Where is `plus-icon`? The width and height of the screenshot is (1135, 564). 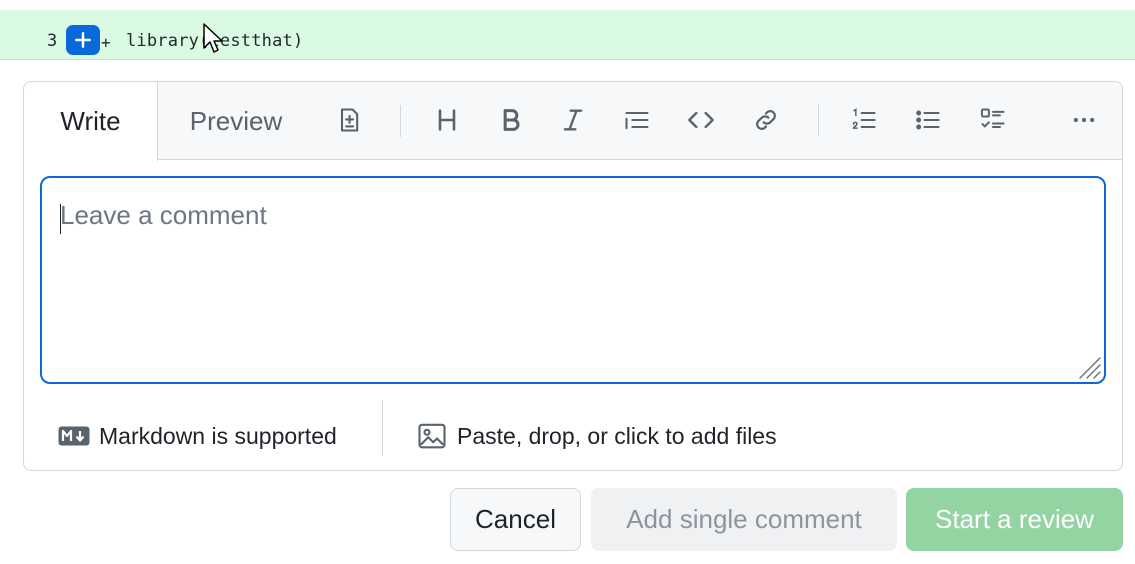 plus-icon is located at coordinates (83, 40).